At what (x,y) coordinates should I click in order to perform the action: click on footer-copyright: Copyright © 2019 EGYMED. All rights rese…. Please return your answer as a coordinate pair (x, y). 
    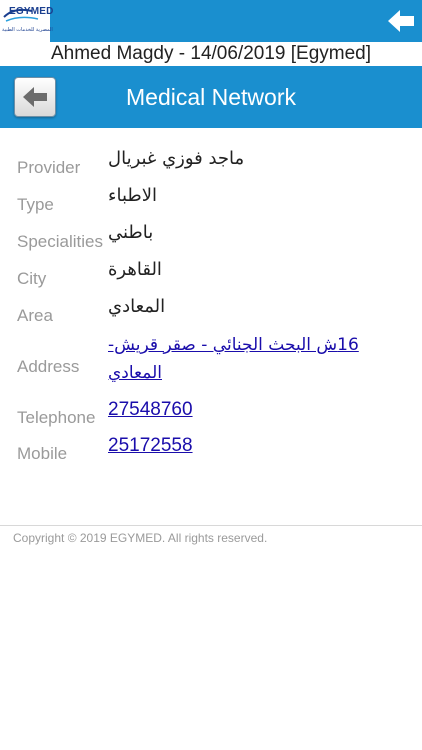
    Looking at the image, I should click on (140, 538).